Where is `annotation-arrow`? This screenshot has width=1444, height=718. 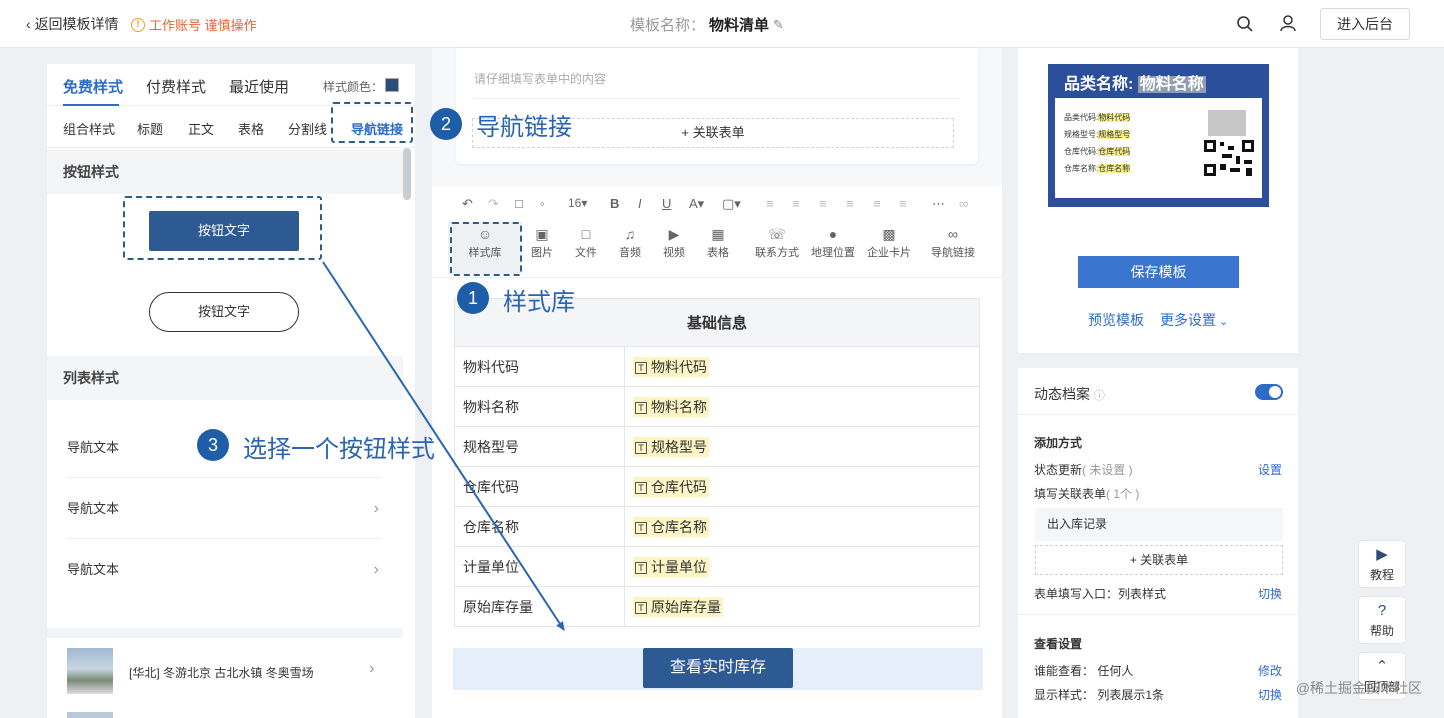 annotation-arrow is located at coordinates (443, 446).